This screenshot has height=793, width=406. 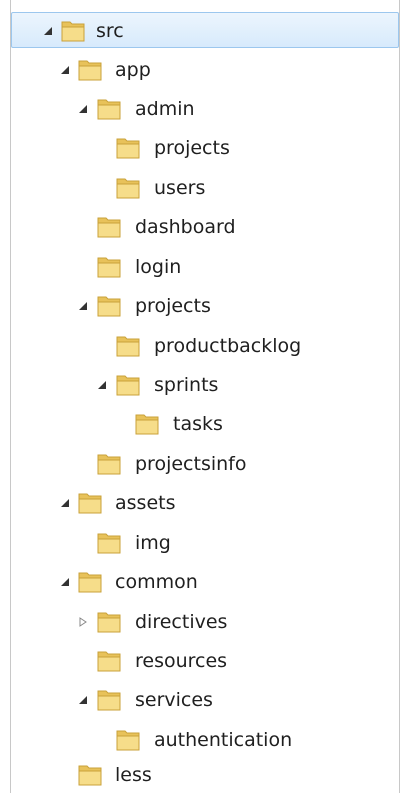 I want to click on tree-item-label: productbacklog, so click(x=228, y=346).